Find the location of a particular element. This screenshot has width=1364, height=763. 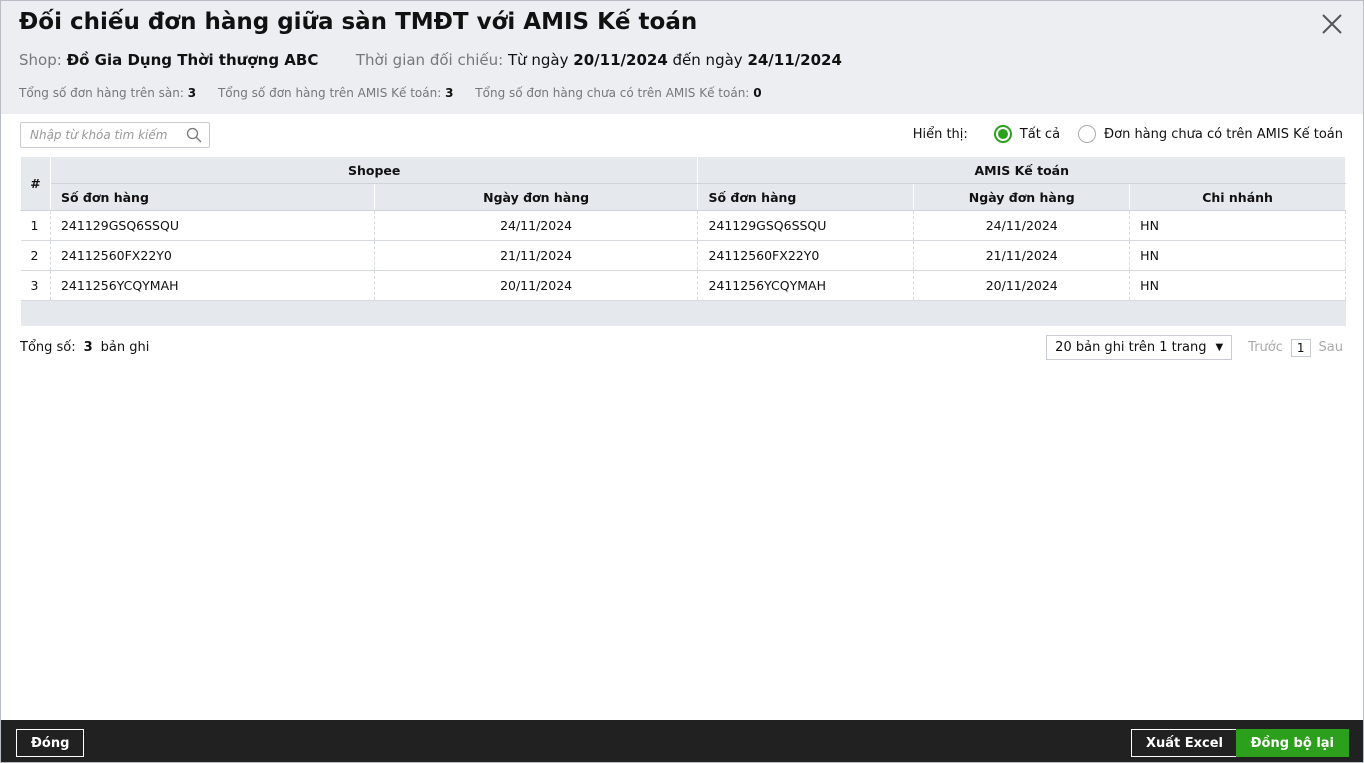

table-summary-row is located at coordinates (683, 313).